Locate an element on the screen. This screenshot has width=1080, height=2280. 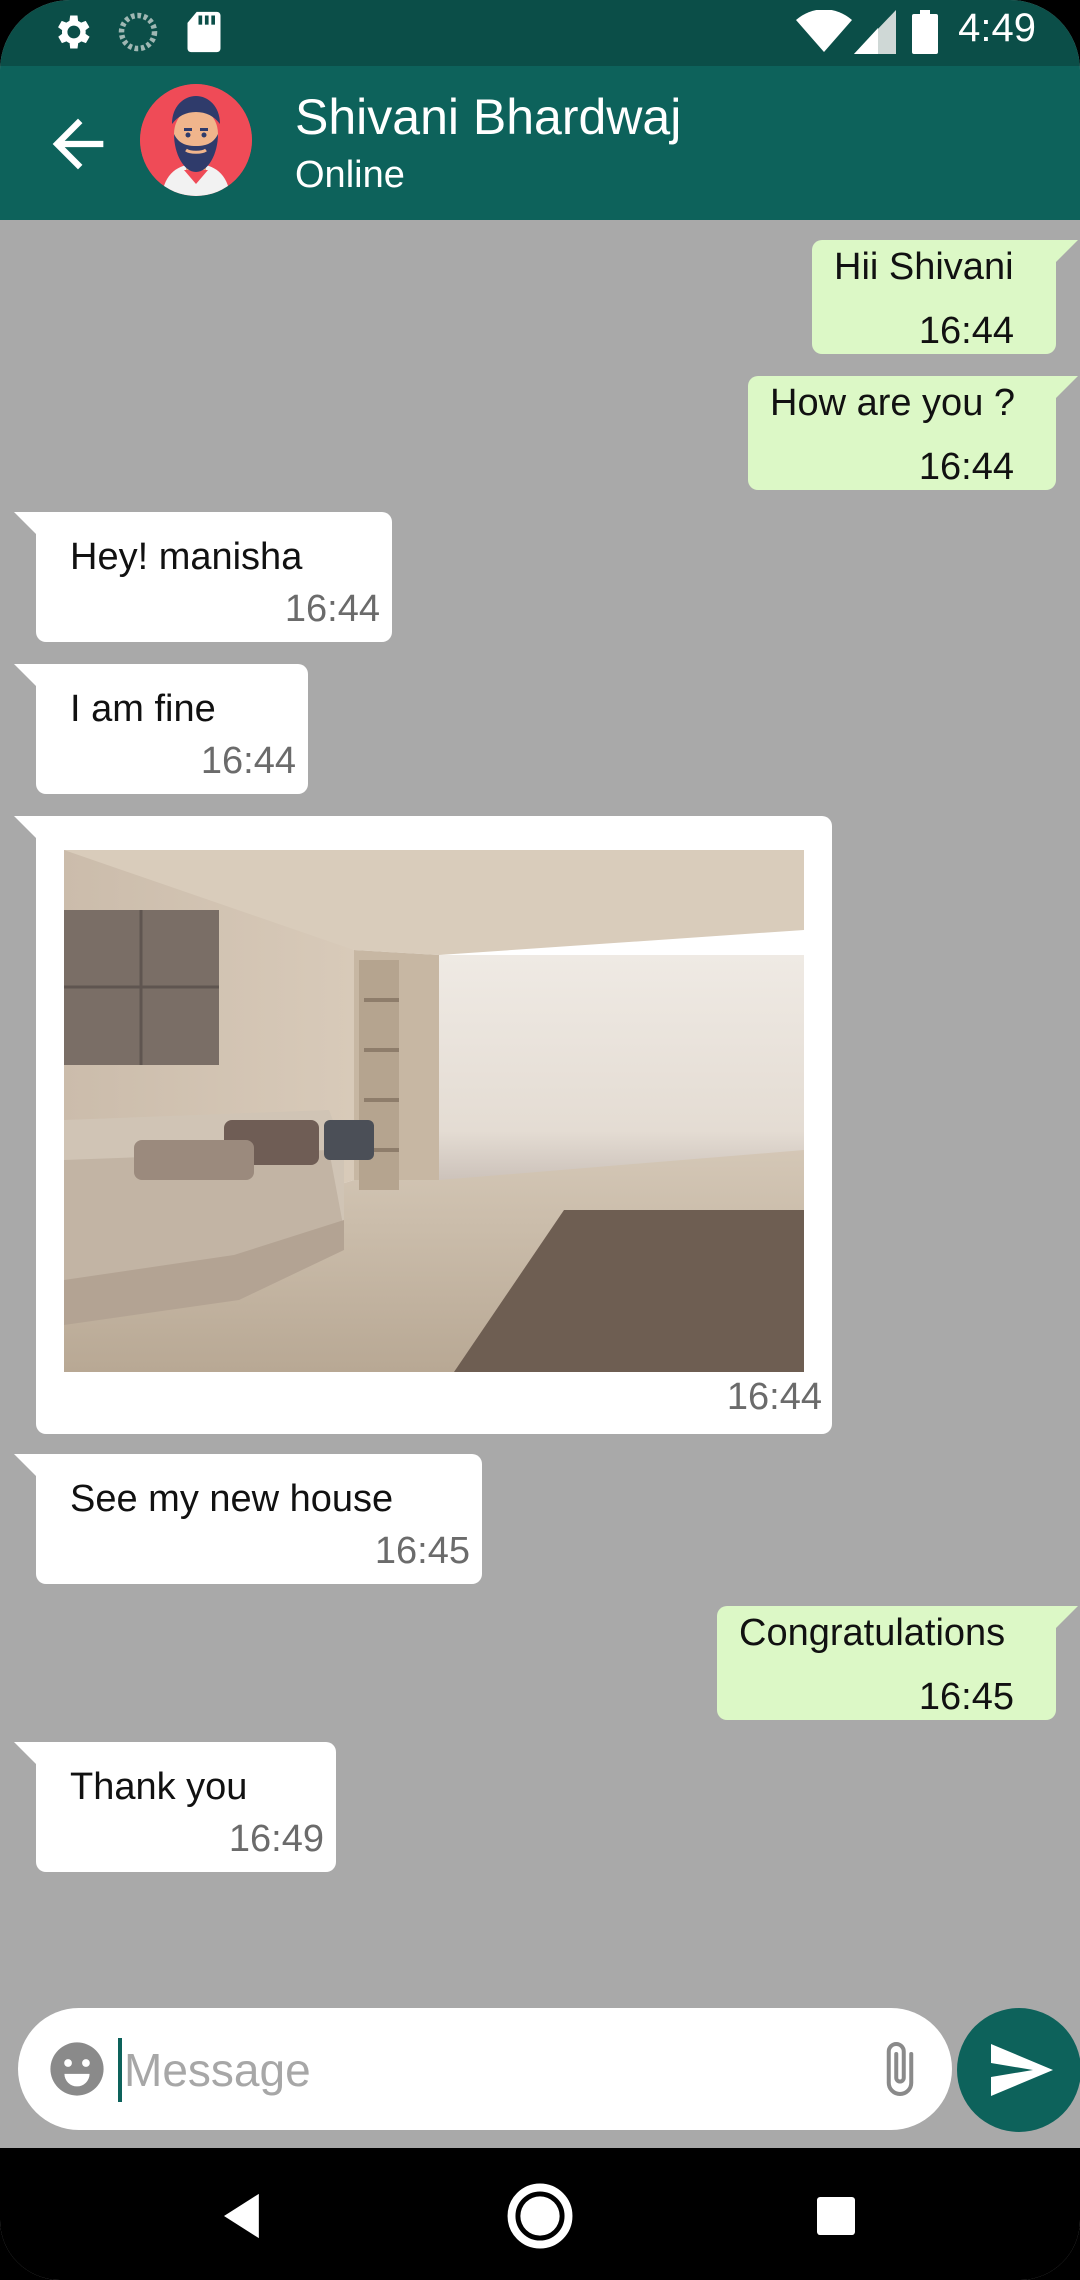
message-incoming: I am fine 16:44 is located at coordinates (161, 729).